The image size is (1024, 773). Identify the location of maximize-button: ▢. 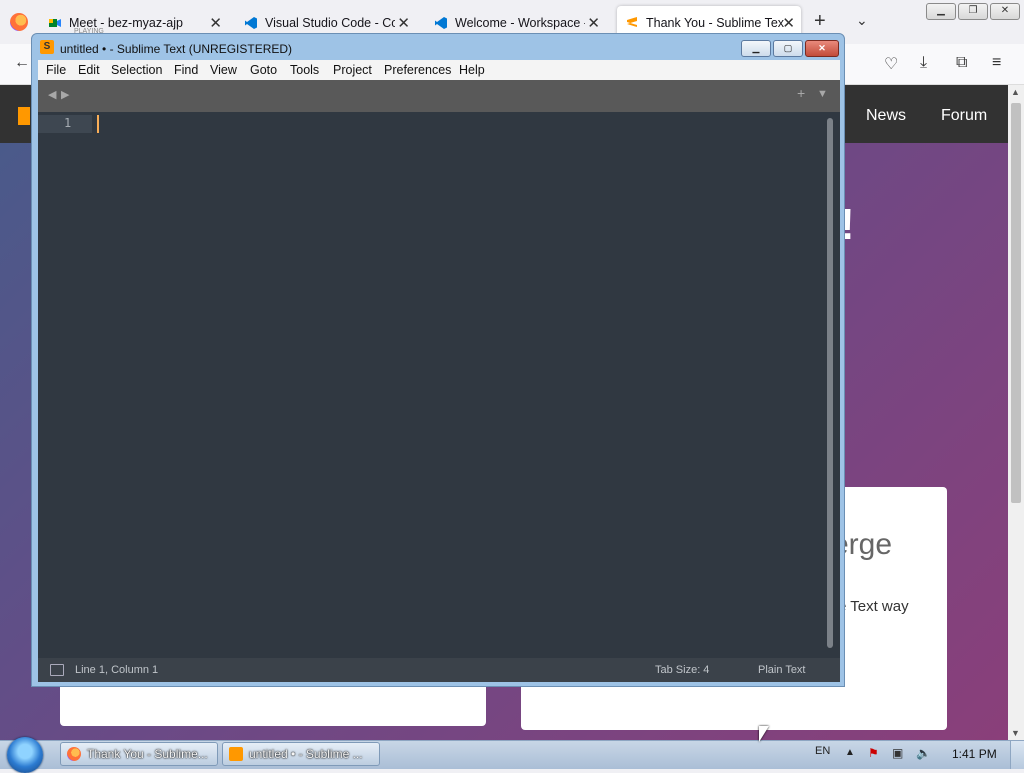
(788, 48).